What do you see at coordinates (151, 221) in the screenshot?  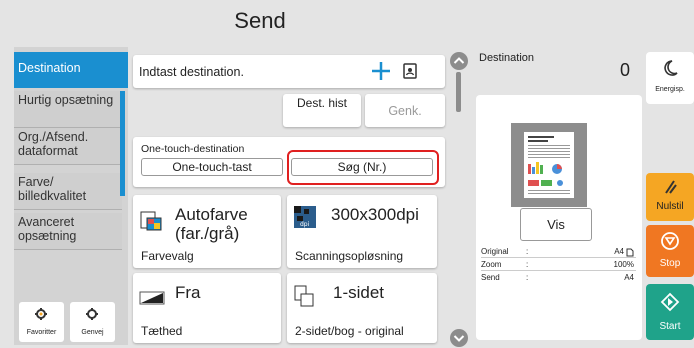 I see `auto-color-icon` at bounding box center [151, 221].